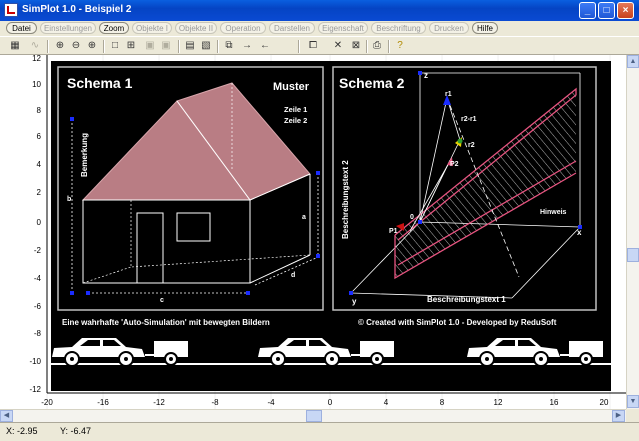 Image resolution: width=639 pixels, height=441 pixels. Describe the element at coordinates (632, 232) in the screenshot. I see `vertical-scrollbar: ▲ ▼` at that location.